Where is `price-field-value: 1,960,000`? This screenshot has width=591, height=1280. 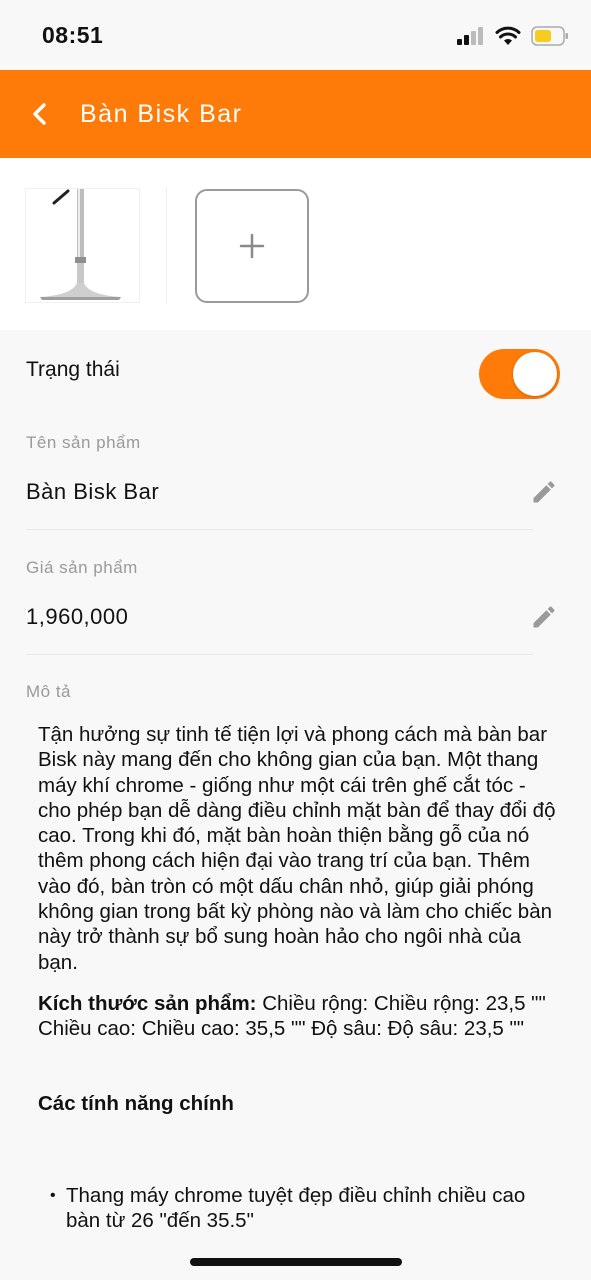 price-field-value: 1,960,000 is located at coordinates (77, 617).